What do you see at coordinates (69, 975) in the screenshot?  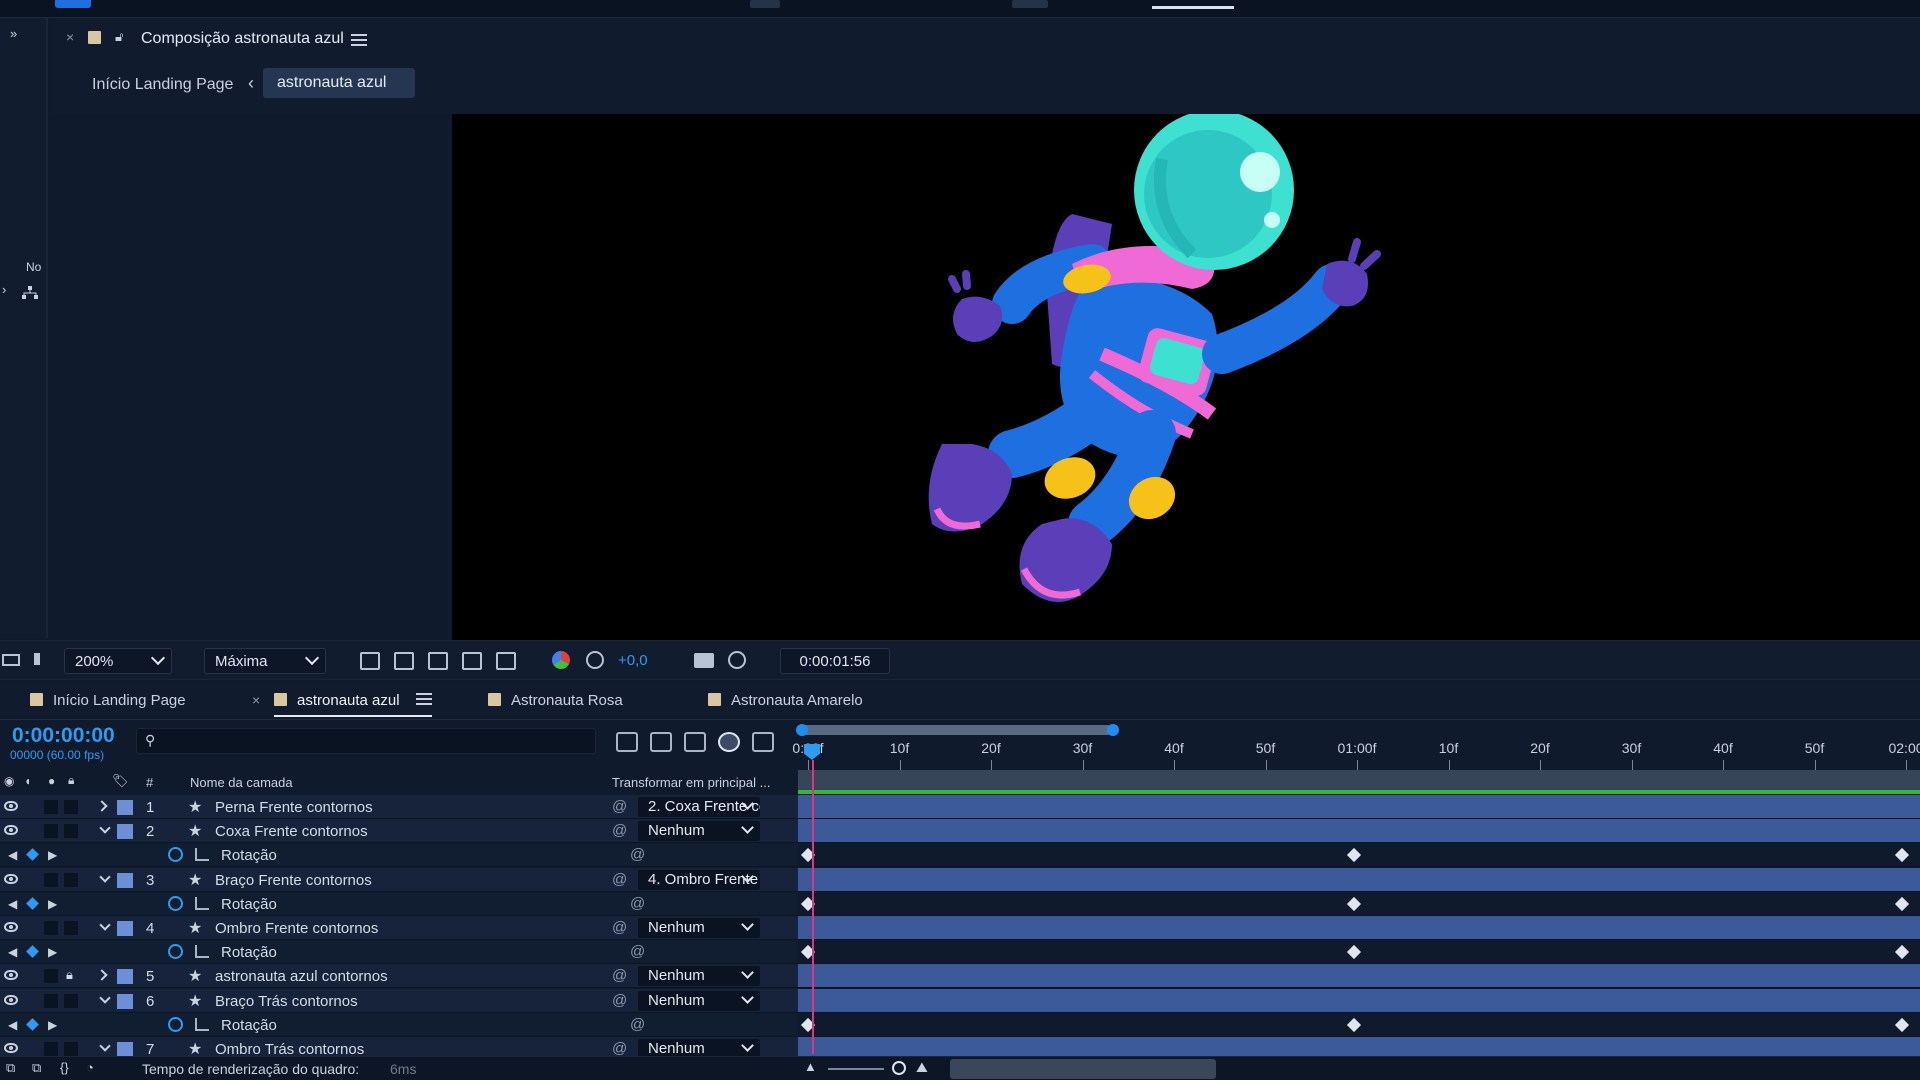 I see `lock-icon: 🔒︎` at bounding box center [69, 975].